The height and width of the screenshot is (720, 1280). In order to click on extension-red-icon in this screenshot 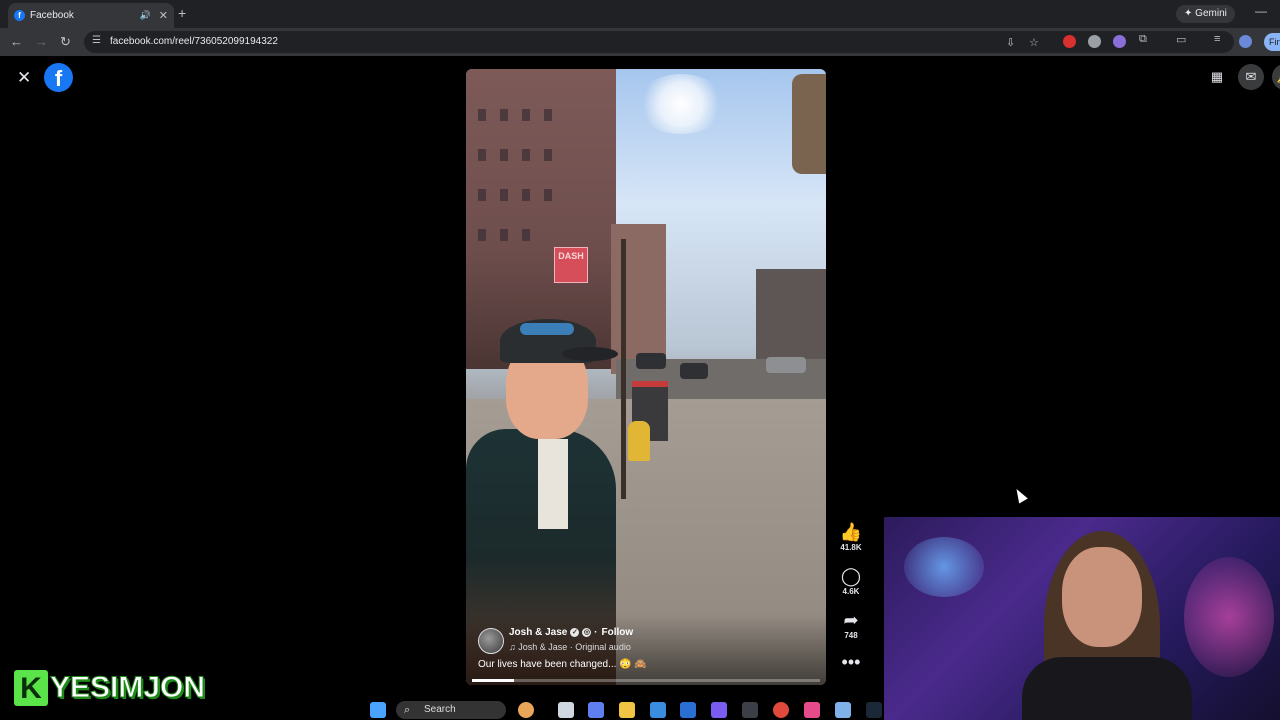, I will do `click(1069, 41)`.